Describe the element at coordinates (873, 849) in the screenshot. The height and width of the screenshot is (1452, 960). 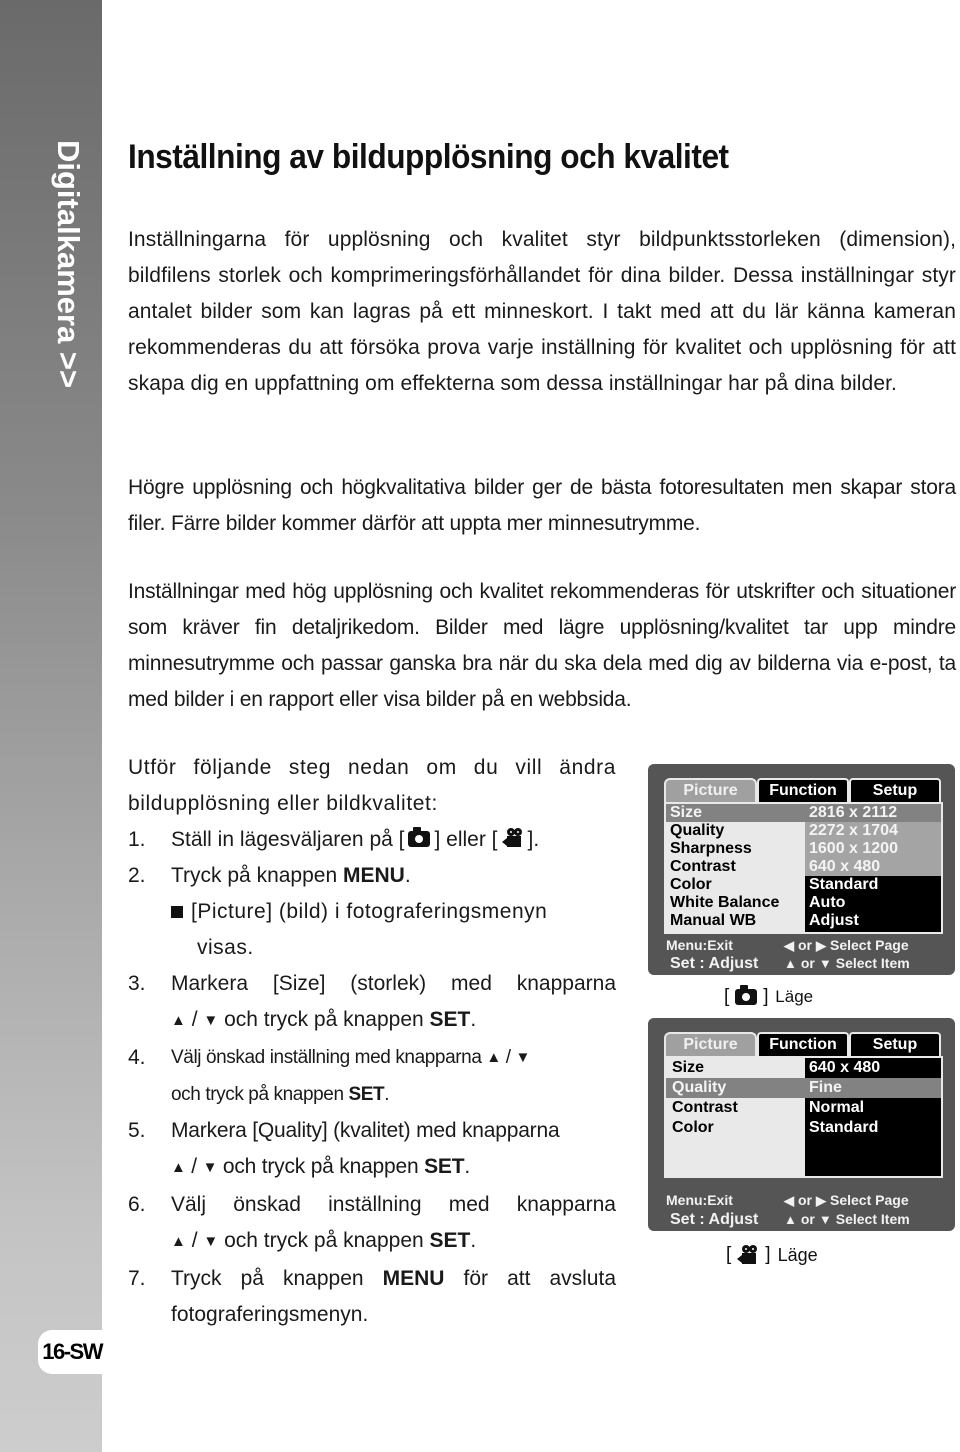
I see `size-option-1600x1200: 1600 x 1200` at that location.